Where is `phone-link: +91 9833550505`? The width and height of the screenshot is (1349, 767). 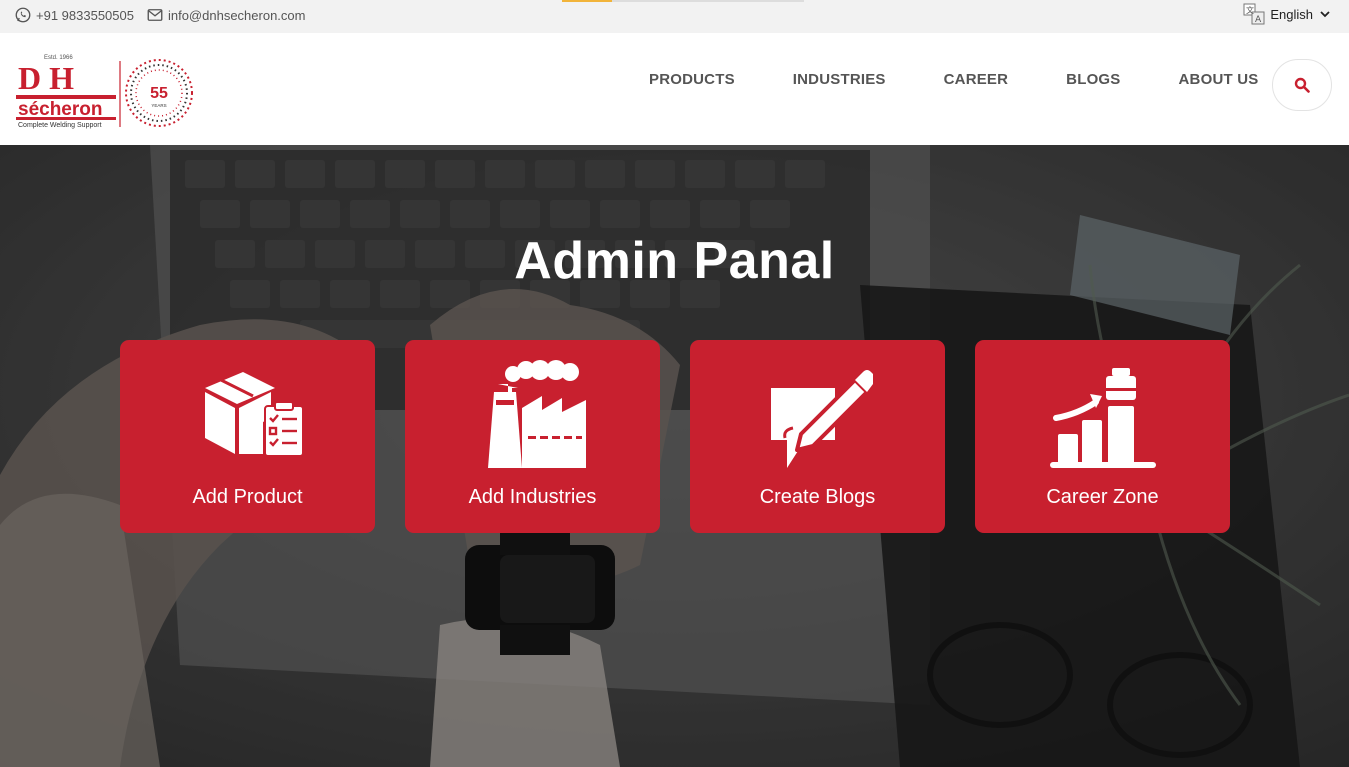 phone-link: +91 9833550505 is located at coordinates (74, 15).